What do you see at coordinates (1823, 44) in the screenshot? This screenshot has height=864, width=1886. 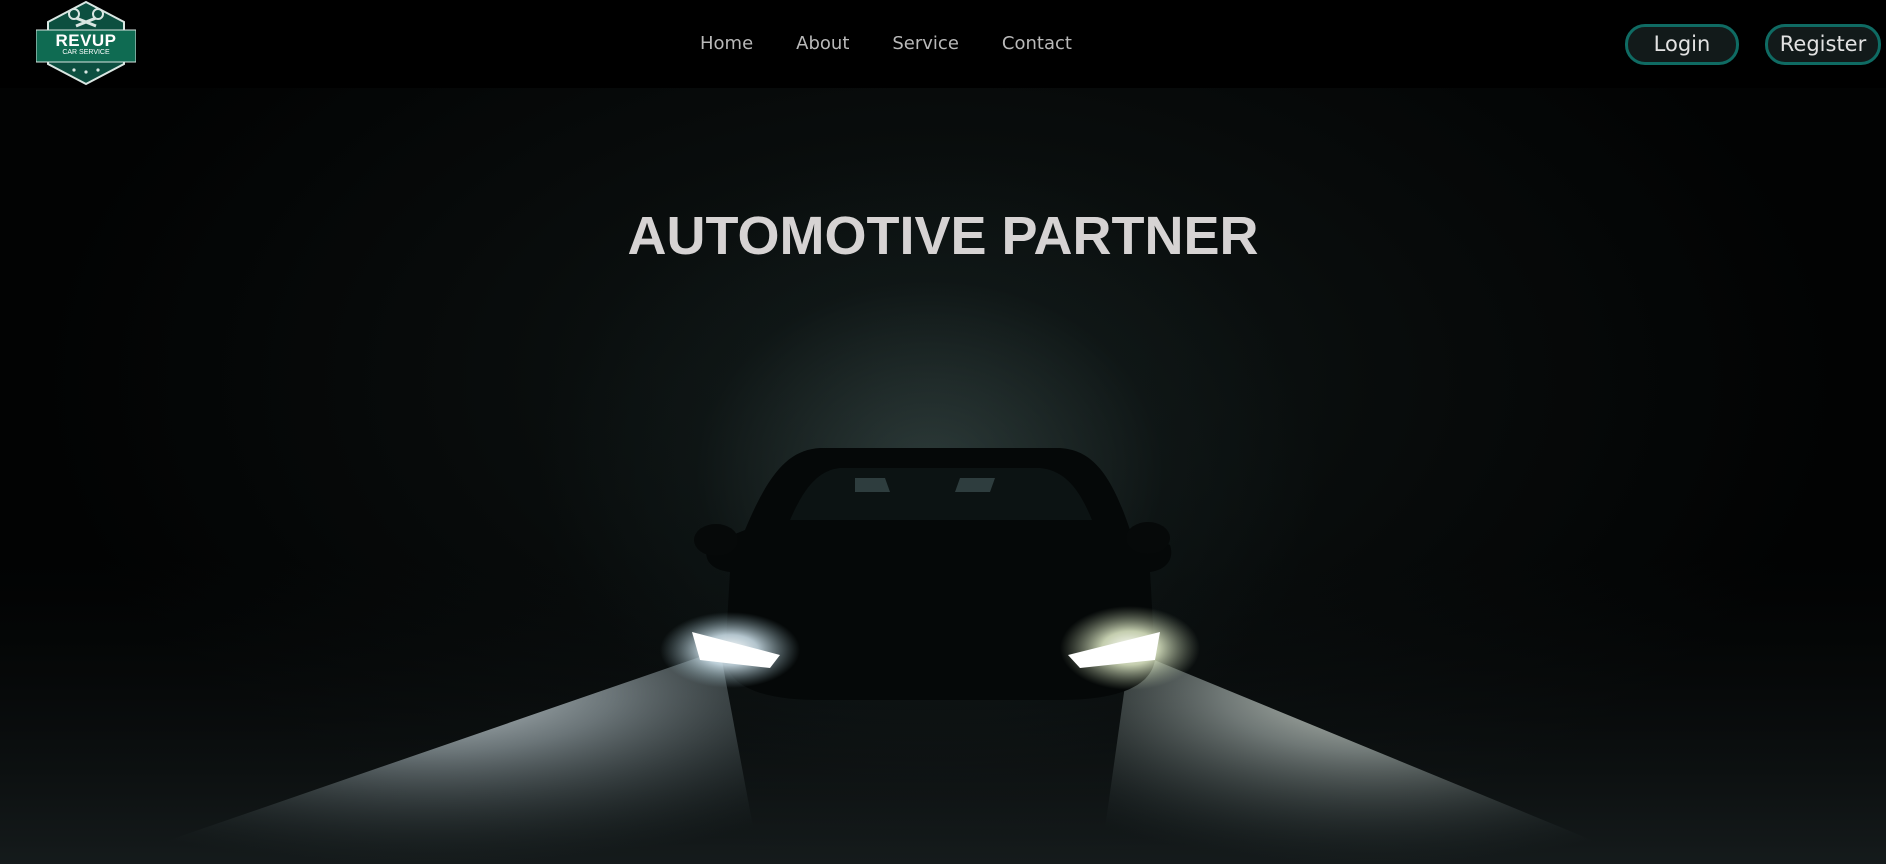 I see `register-button: Register` at bounding box center [1823, 44].